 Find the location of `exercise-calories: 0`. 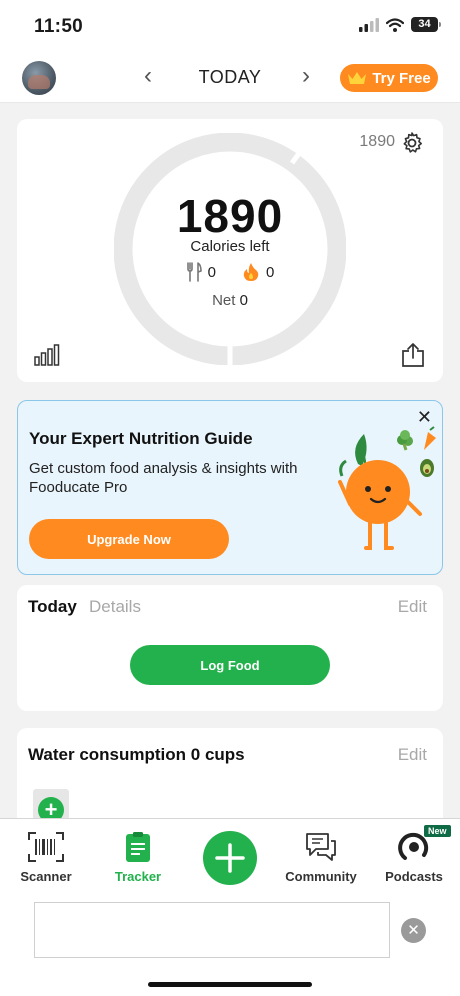

exercise-calories: 0 is located at coordinates (270, 272).